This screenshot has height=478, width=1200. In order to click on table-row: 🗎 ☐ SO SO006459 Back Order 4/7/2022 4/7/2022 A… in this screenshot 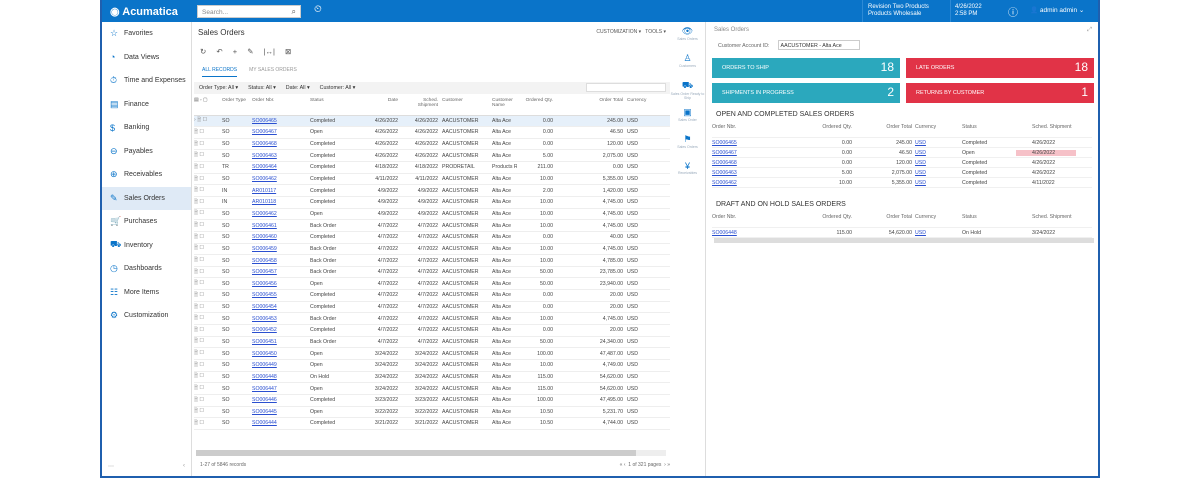, I will do `click(432, 249)`.